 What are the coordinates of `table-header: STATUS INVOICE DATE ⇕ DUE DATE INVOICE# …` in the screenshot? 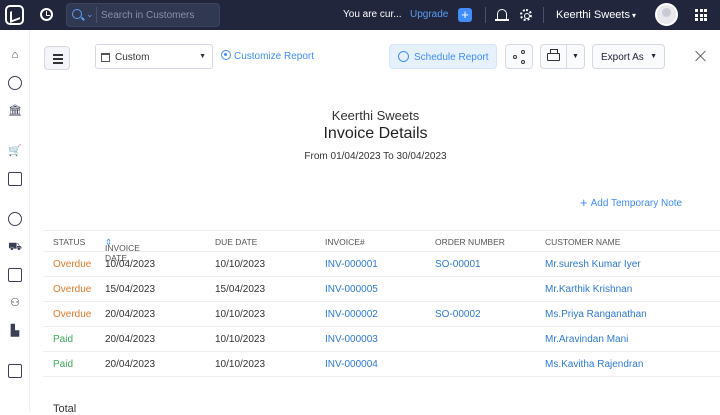 It's located at (381, 246).